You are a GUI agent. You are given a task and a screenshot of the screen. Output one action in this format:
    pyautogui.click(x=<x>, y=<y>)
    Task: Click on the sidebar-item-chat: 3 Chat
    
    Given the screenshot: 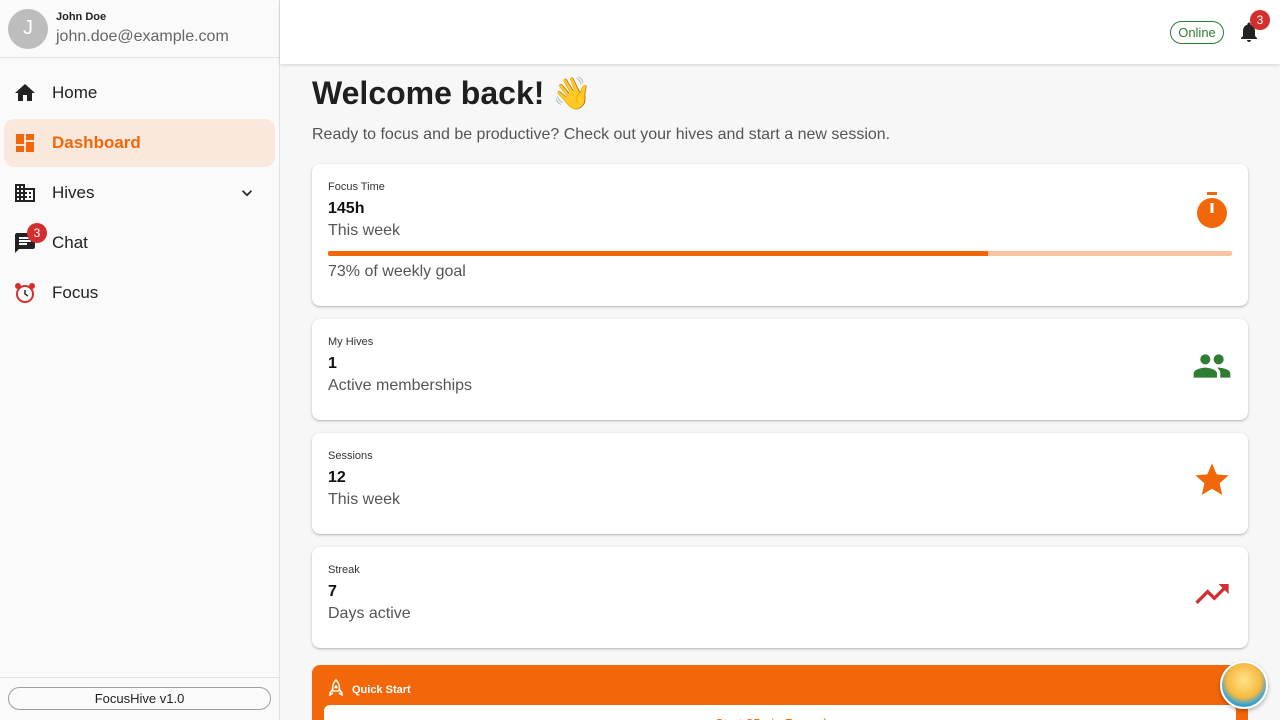 What is the action you would take?
    pyautogui.click(x=139, y=243)
    